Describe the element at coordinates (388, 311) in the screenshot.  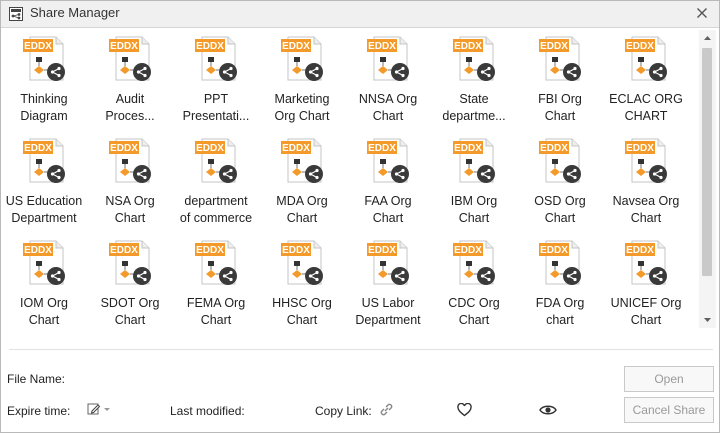
I see `file-label: US Labor Department` at that location.